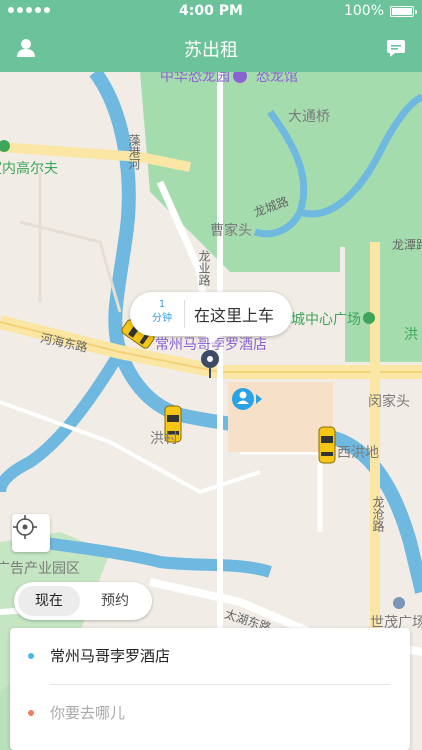 The height and width of the screenshot is (750, 422). What do you see at coordinates (162, 318) in the screenshot?
I see `eta-unit: 分钟` at bounding box center [162, 318].